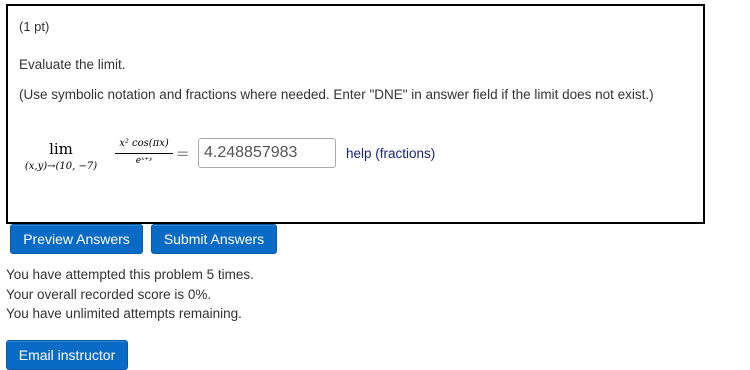 This screenshot has height=370, width=750. Describe the element at coordinates (72, 64) in the screenshot. I see `problem-instruction: Evaluate the limit.` at that location.